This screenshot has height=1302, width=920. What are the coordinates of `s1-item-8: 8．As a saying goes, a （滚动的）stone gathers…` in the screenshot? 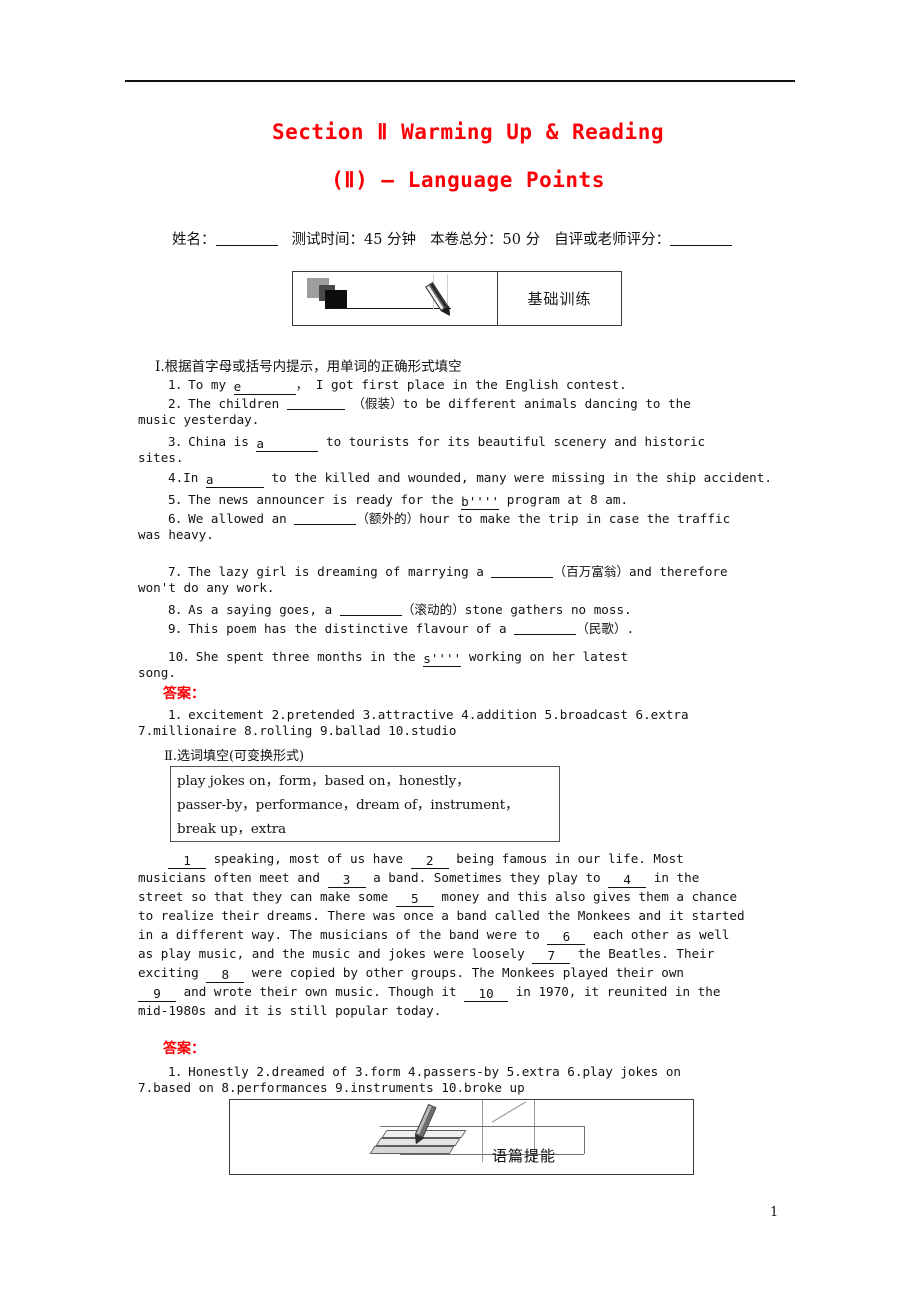 It's located at (400, 609).